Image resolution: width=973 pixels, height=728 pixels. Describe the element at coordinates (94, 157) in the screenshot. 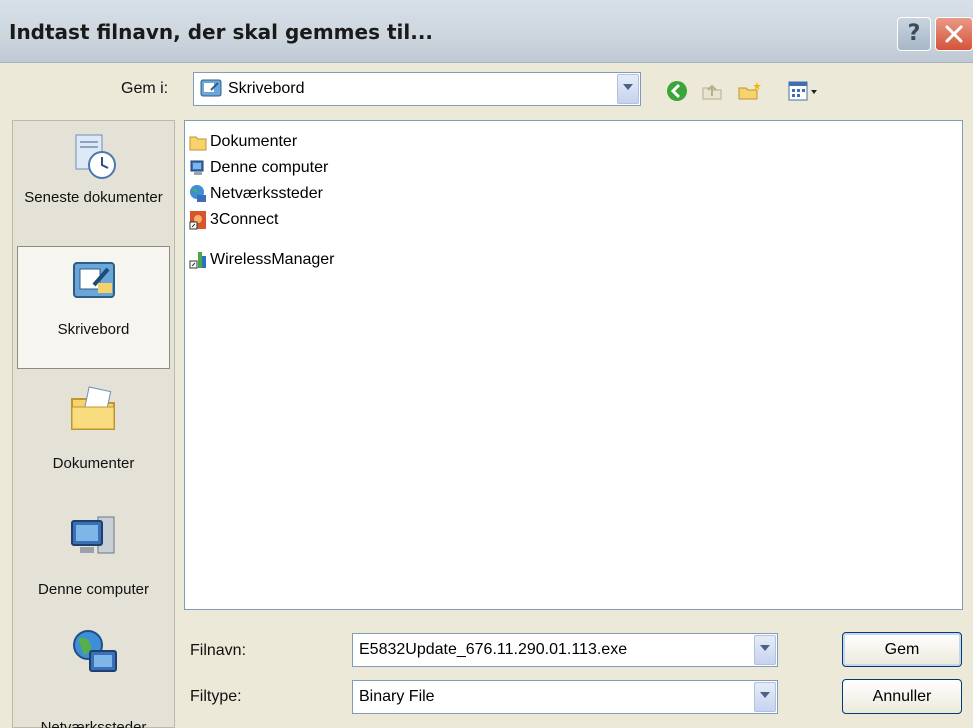

I see `recent-documents-icon` at that location.